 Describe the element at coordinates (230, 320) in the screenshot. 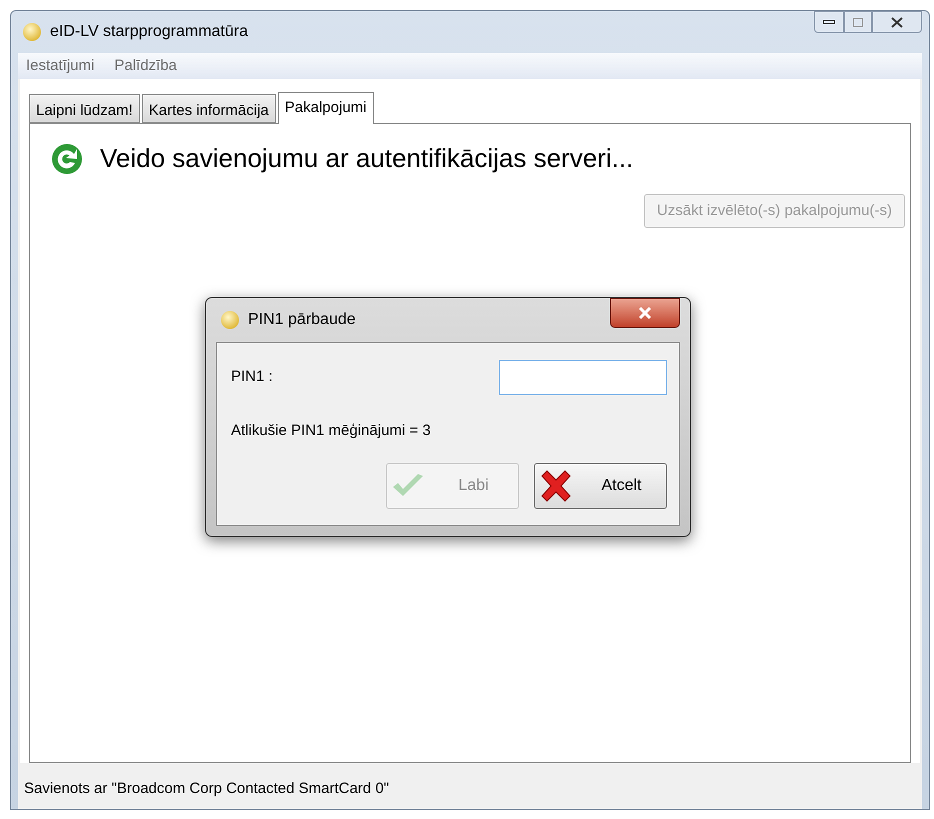

I see `dialog-logo-icon` at that location.